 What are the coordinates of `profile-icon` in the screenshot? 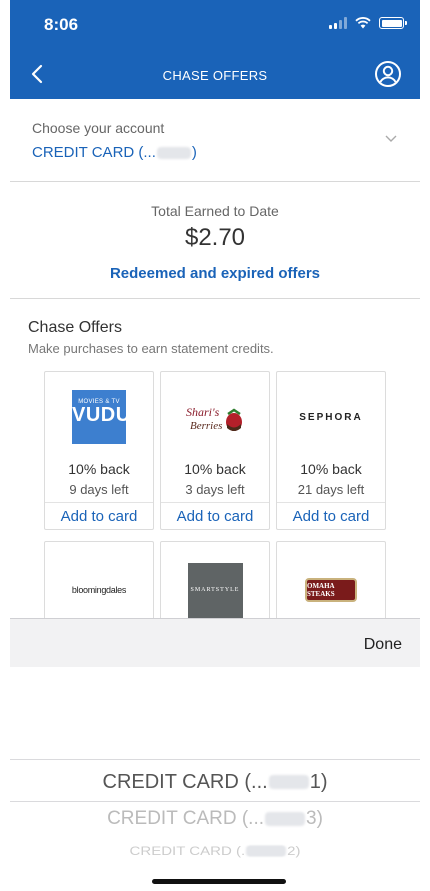 It's located at (388, 74).